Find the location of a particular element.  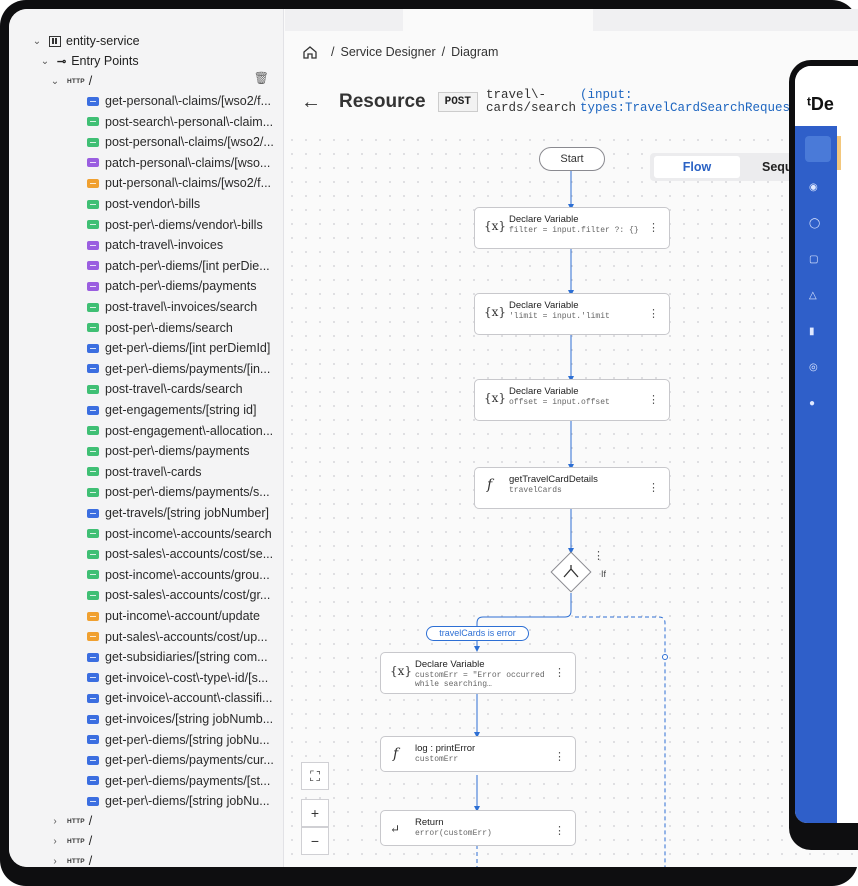

nav-chart-icon: ▮ is located at coordinates (812, 331).